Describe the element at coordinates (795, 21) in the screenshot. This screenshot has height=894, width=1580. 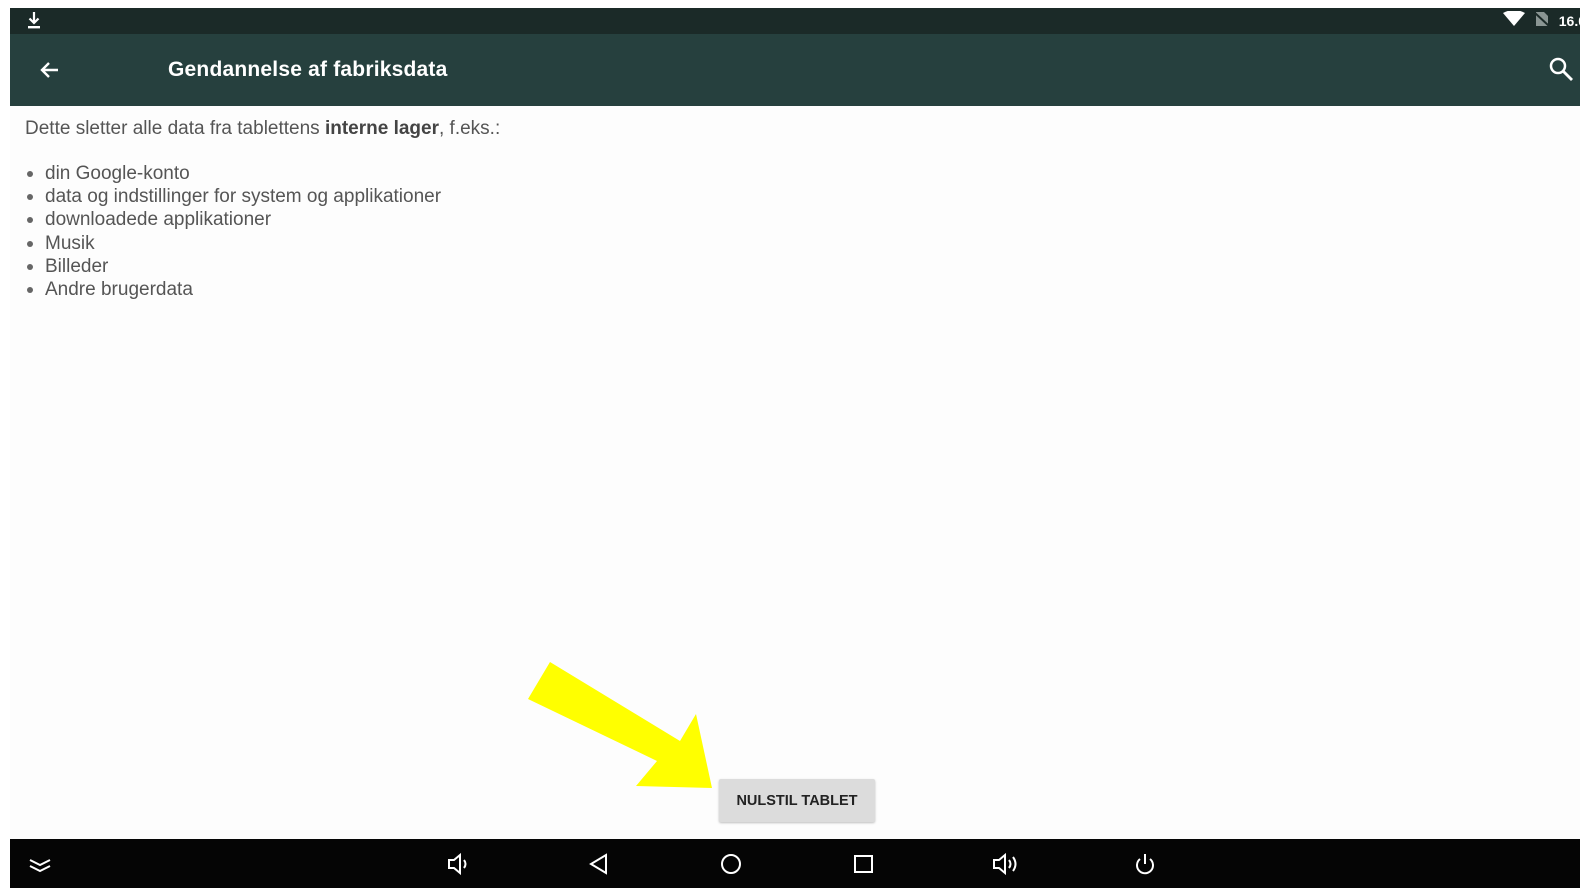
I see `status-bar: 16.0` at that location.